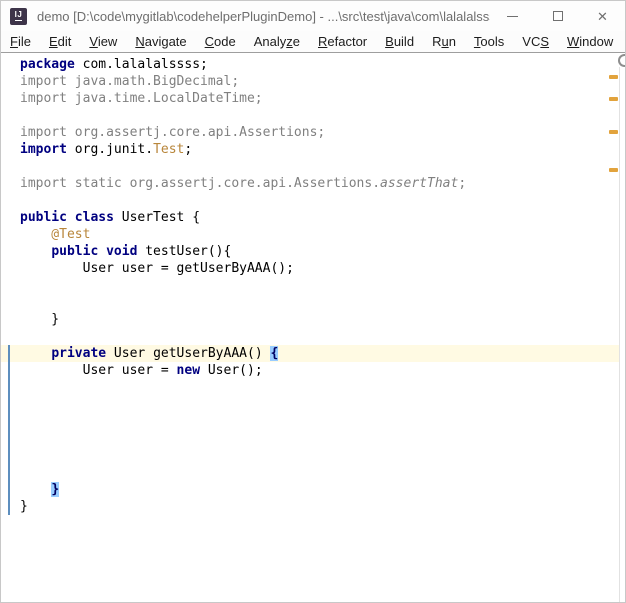 This screenshot has width=626, height=603. Describe the element at coordinates (623, 41) in the screenshot. I see `menu-item-help: Help` at that location.